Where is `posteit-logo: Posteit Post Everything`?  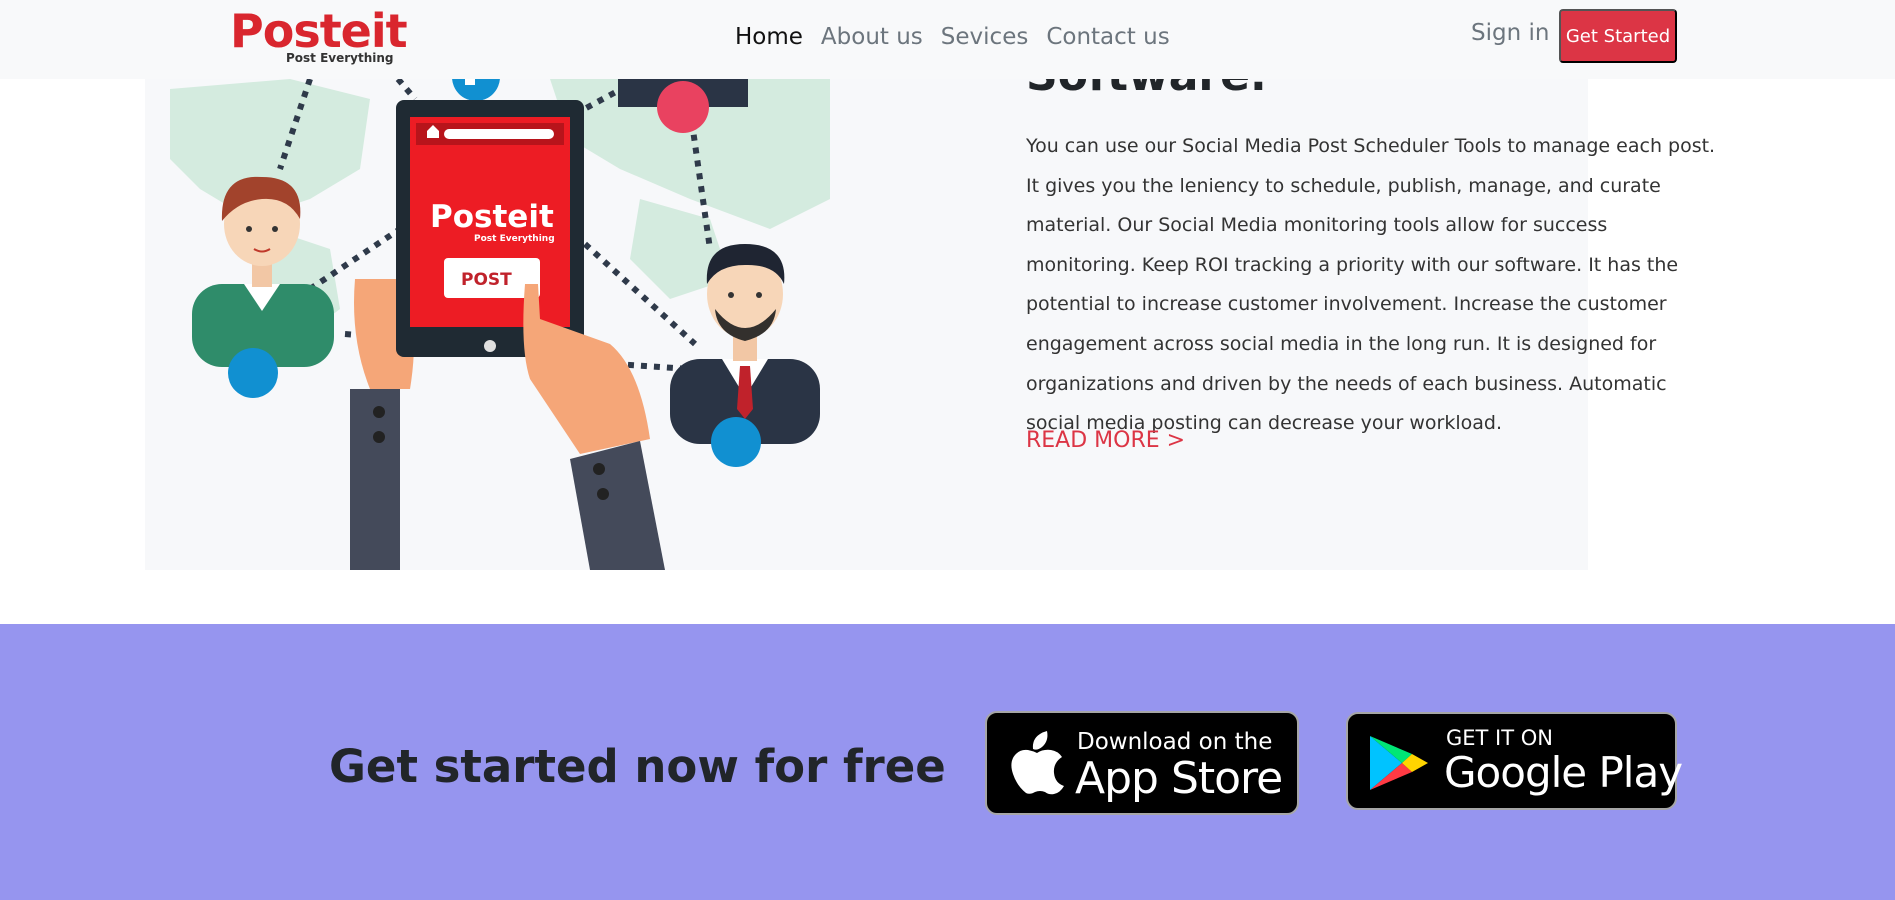 posteit-logo: Posteit Post Everything is located at coordinates (319, 36).